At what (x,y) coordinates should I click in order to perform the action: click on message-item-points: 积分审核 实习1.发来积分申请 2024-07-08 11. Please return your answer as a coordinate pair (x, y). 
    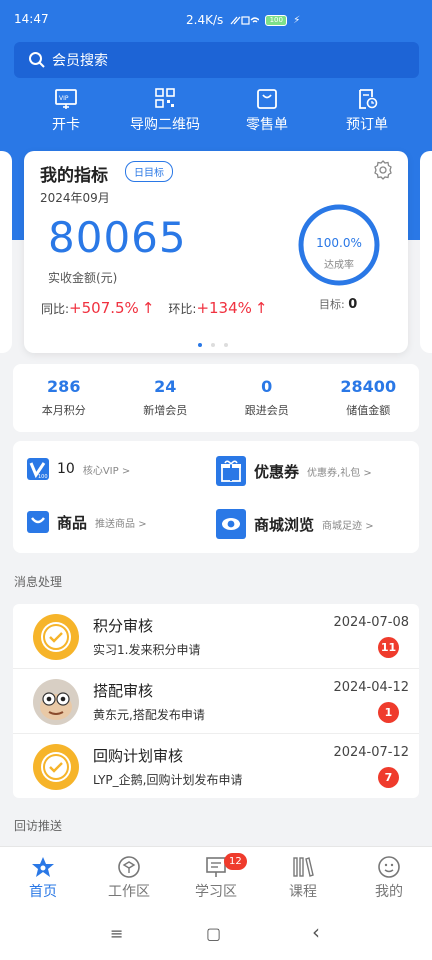
    Looking at the image, I should click on (216, 636).